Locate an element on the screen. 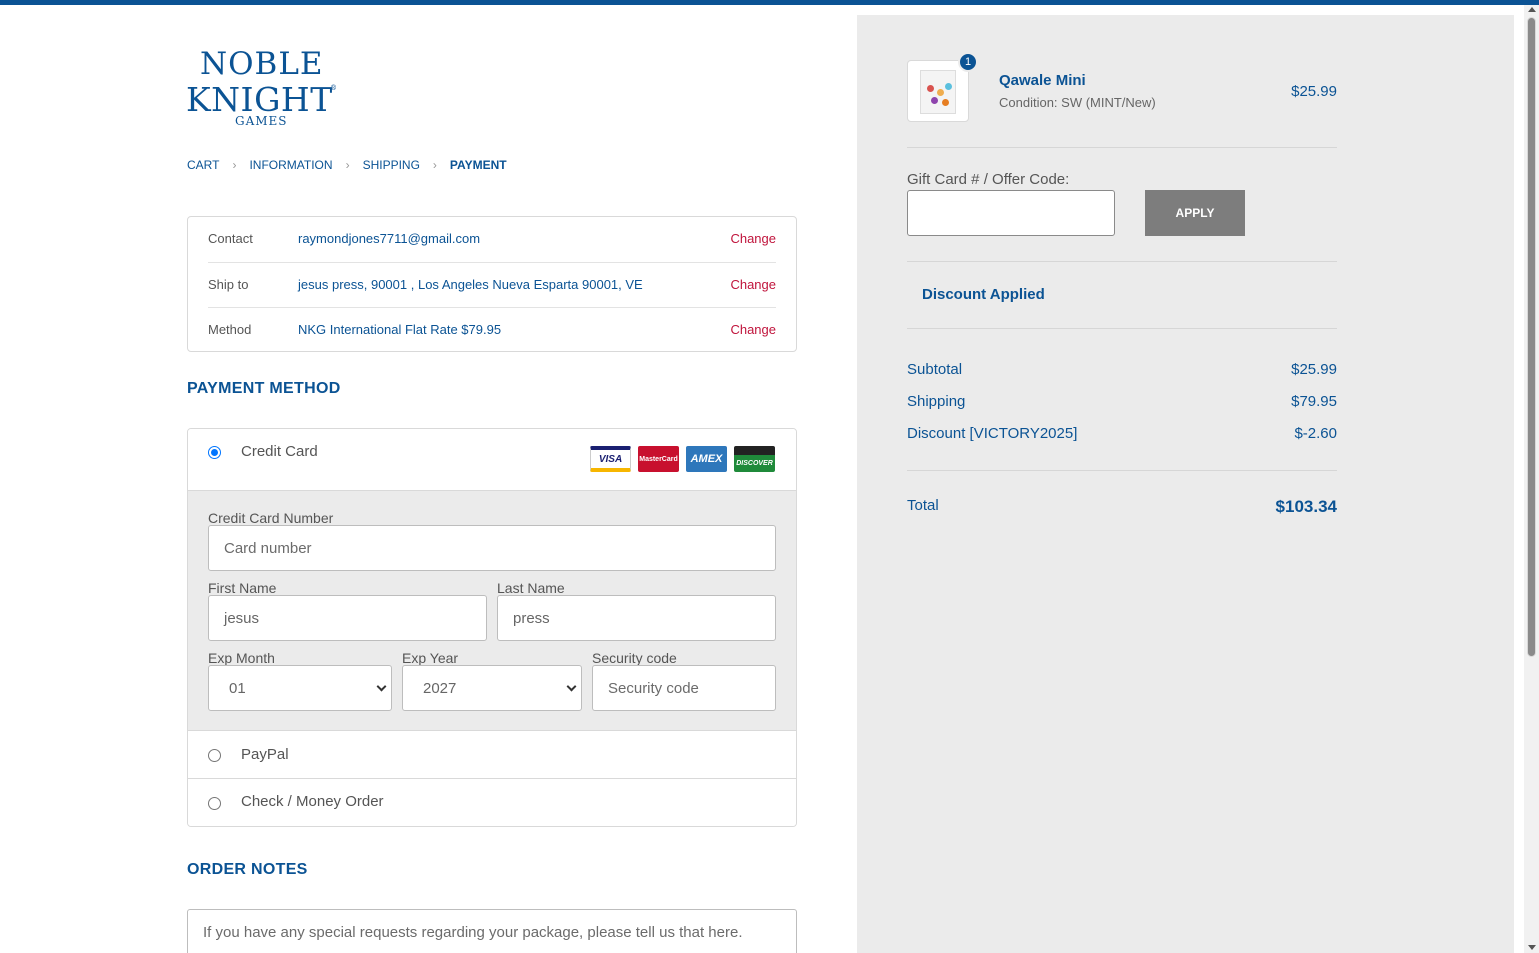  discount-label: Discount [VICTORY2025] is located at coordinates (992, 433).